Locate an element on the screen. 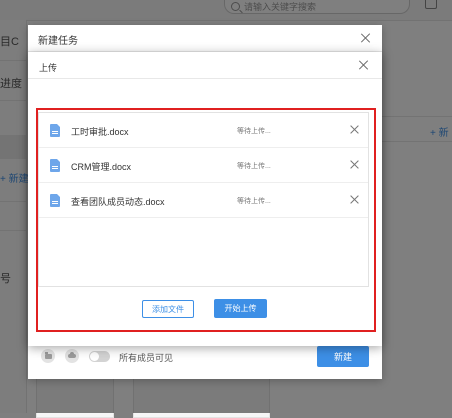  file-name: 查看团队成员动态.docx is located at coordinates (118, 202).